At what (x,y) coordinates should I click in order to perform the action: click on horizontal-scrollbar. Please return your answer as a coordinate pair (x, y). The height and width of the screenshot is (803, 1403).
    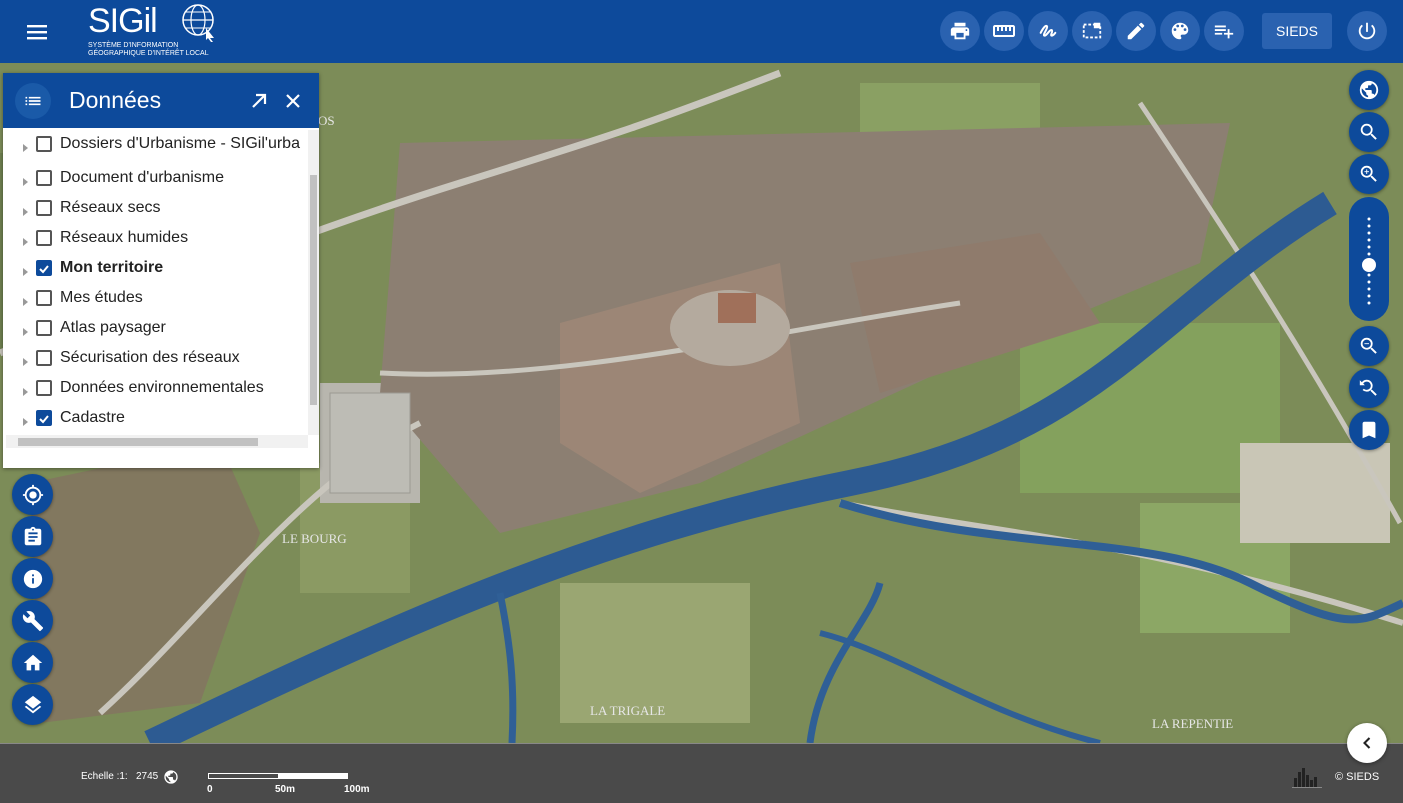
    Looking at the image, I should click on (157, 441).